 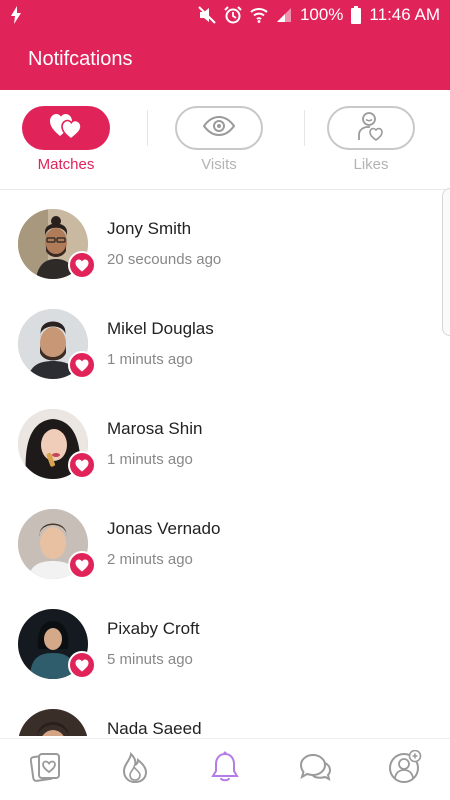 I want to click on bell-icon, so click(x=225, y=769).